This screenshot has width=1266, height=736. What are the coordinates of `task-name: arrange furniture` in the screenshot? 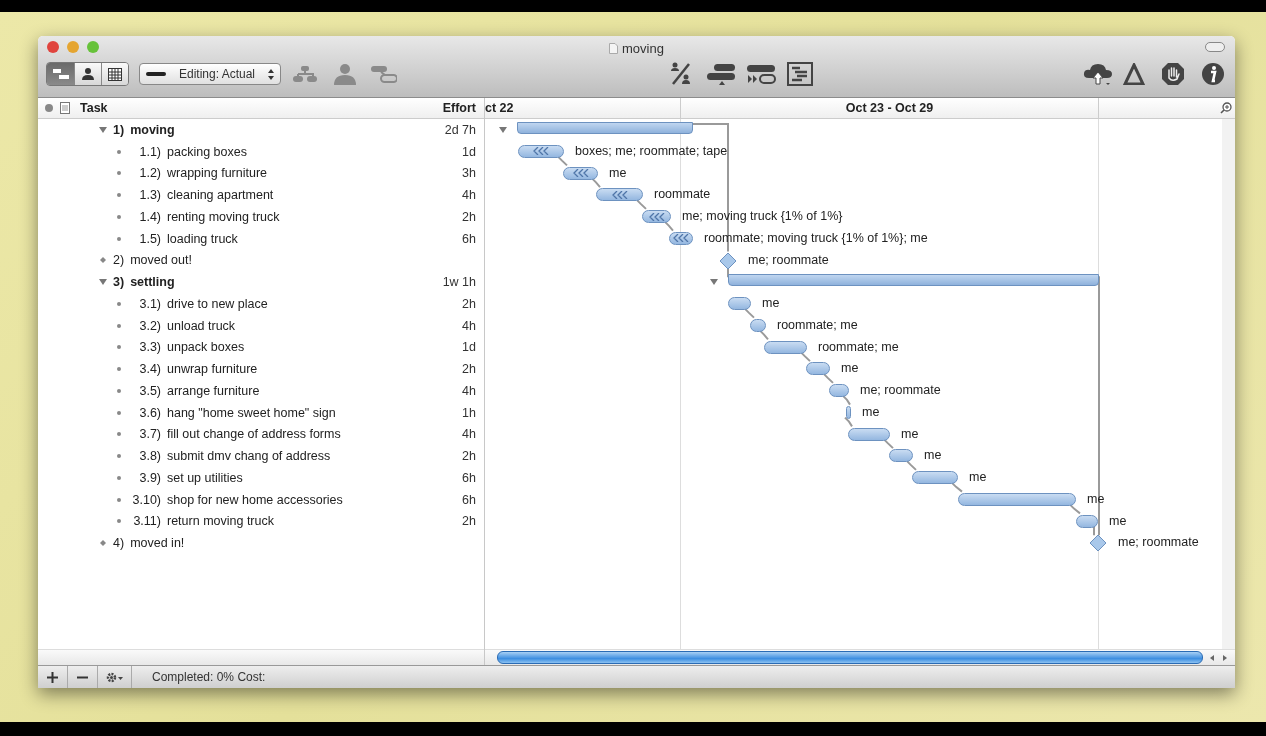 It's located at (315, 390).